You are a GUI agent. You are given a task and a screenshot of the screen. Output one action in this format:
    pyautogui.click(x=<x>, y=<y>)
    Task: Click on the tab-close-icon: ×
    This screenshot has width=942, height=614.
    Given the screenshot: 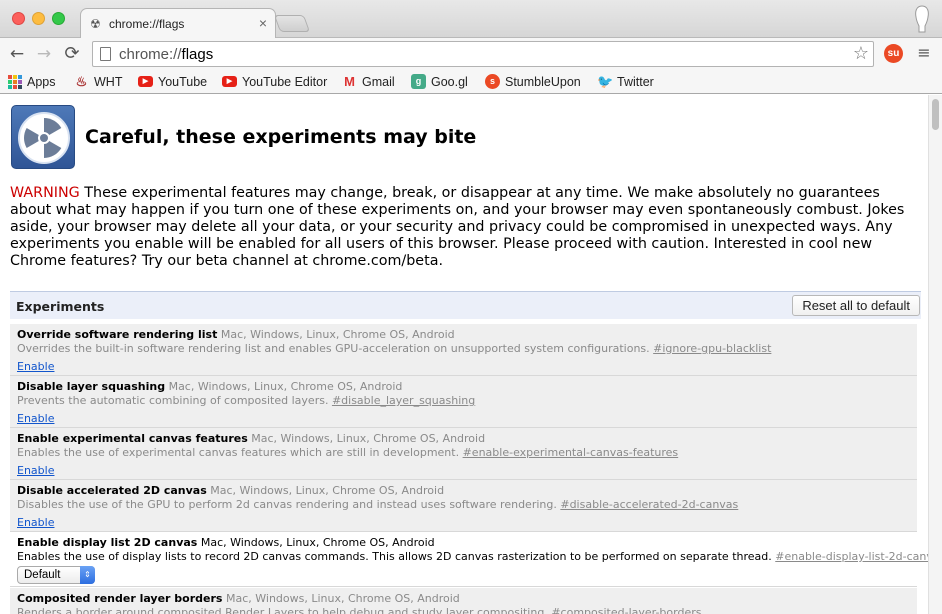 What is the action you would take?
    pyautogui.click(x=263, y=23)
    